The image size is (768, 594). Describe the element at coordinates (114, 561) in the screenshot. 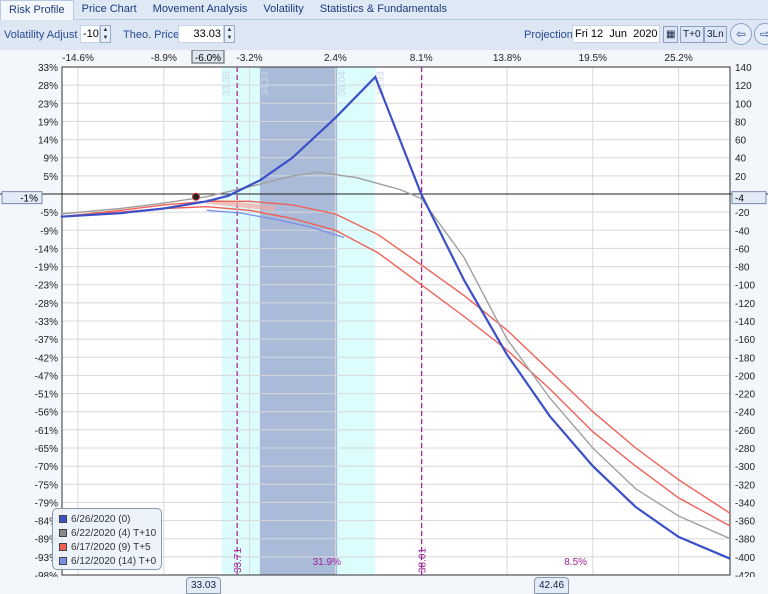

I see `legend-label: 6/12/2020 (14) T+0` at that location.